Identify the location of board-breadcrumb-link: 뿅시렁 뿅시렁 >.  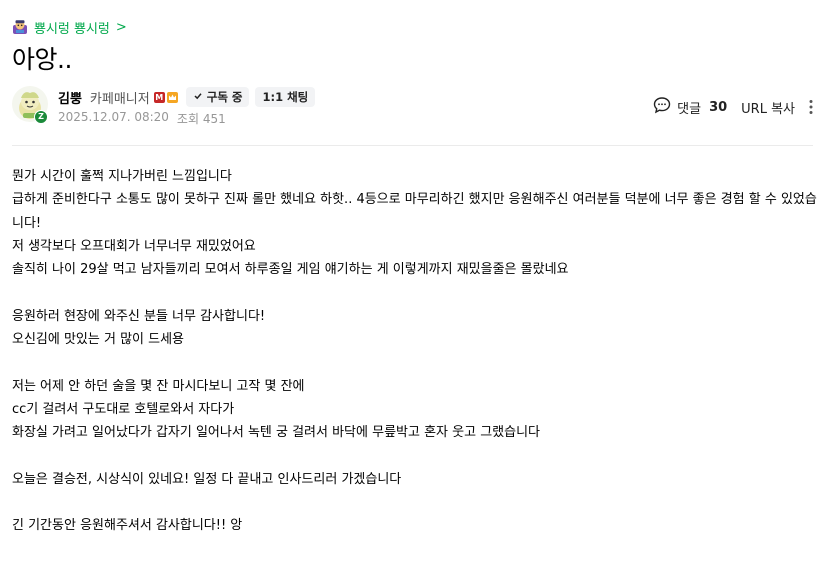
(69, 27).